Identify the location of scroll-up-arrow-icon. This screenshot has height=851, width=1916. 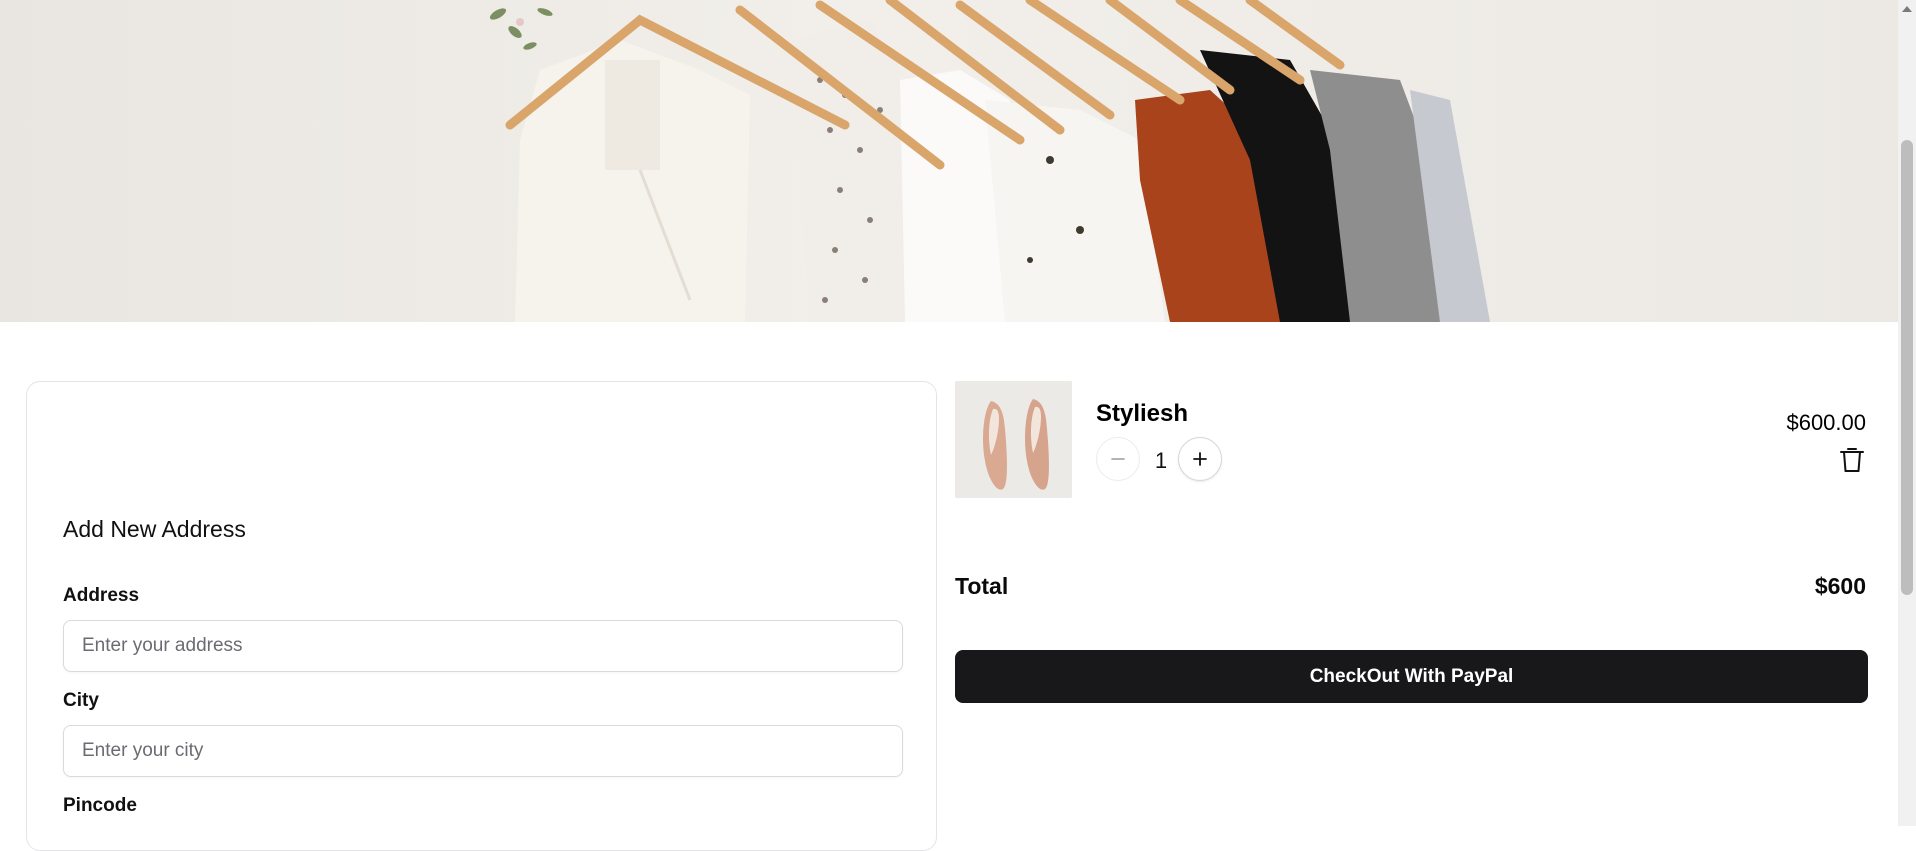
(1907, 9).